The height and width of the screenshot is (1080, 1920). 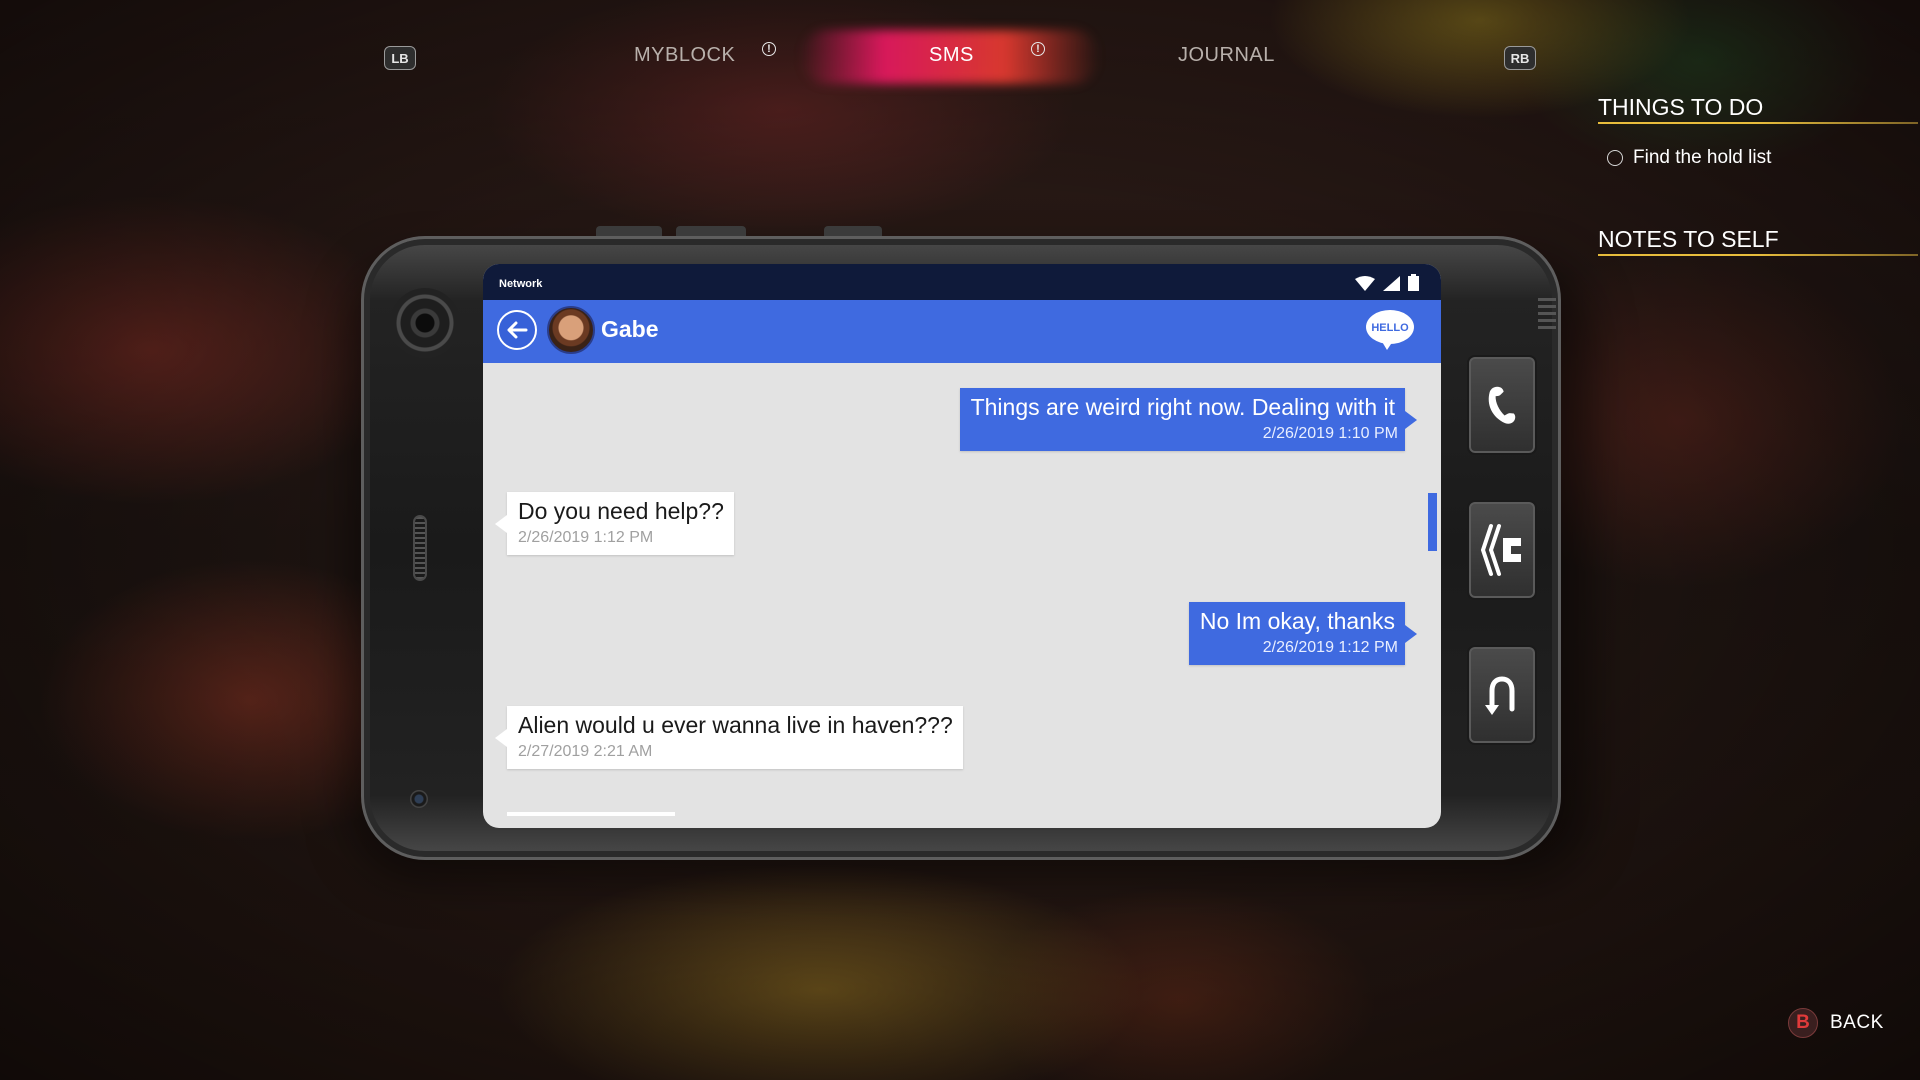 I want to click on sms-alert-icon: !, so click(x=1038, y=49).